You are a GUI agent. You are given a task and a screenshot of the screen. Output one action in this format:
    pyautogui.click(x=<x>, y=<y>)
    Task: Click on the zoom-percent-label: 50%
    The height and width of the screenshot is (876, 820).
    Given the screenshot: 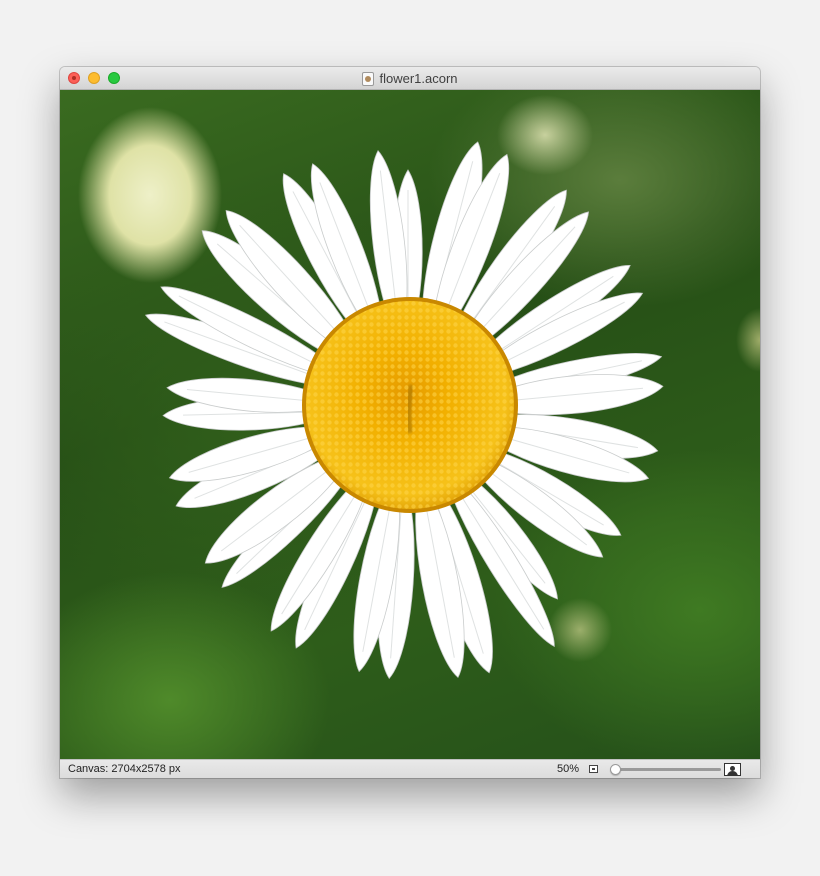 What is the action you would take?
    pyautogui.click(x=568, y=769)
    